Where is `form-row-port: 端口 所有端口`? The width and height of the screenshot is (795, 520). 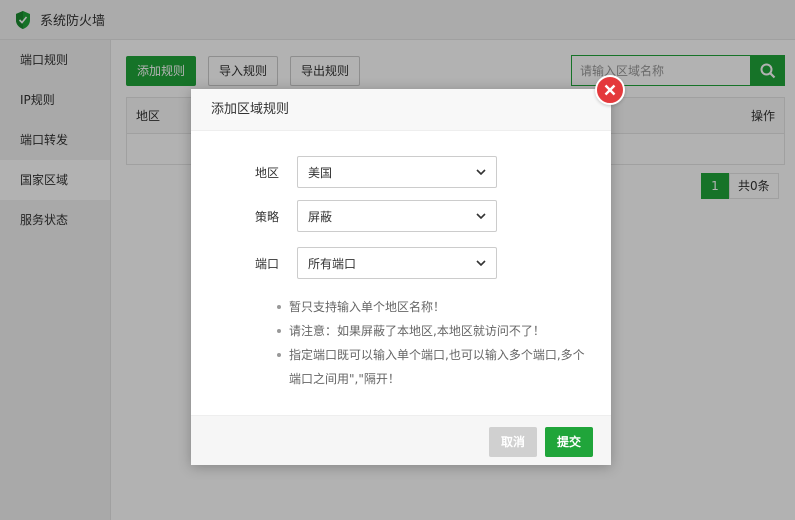
form-row-port: 端口 所有端口 is located at coordinates (344, 263).